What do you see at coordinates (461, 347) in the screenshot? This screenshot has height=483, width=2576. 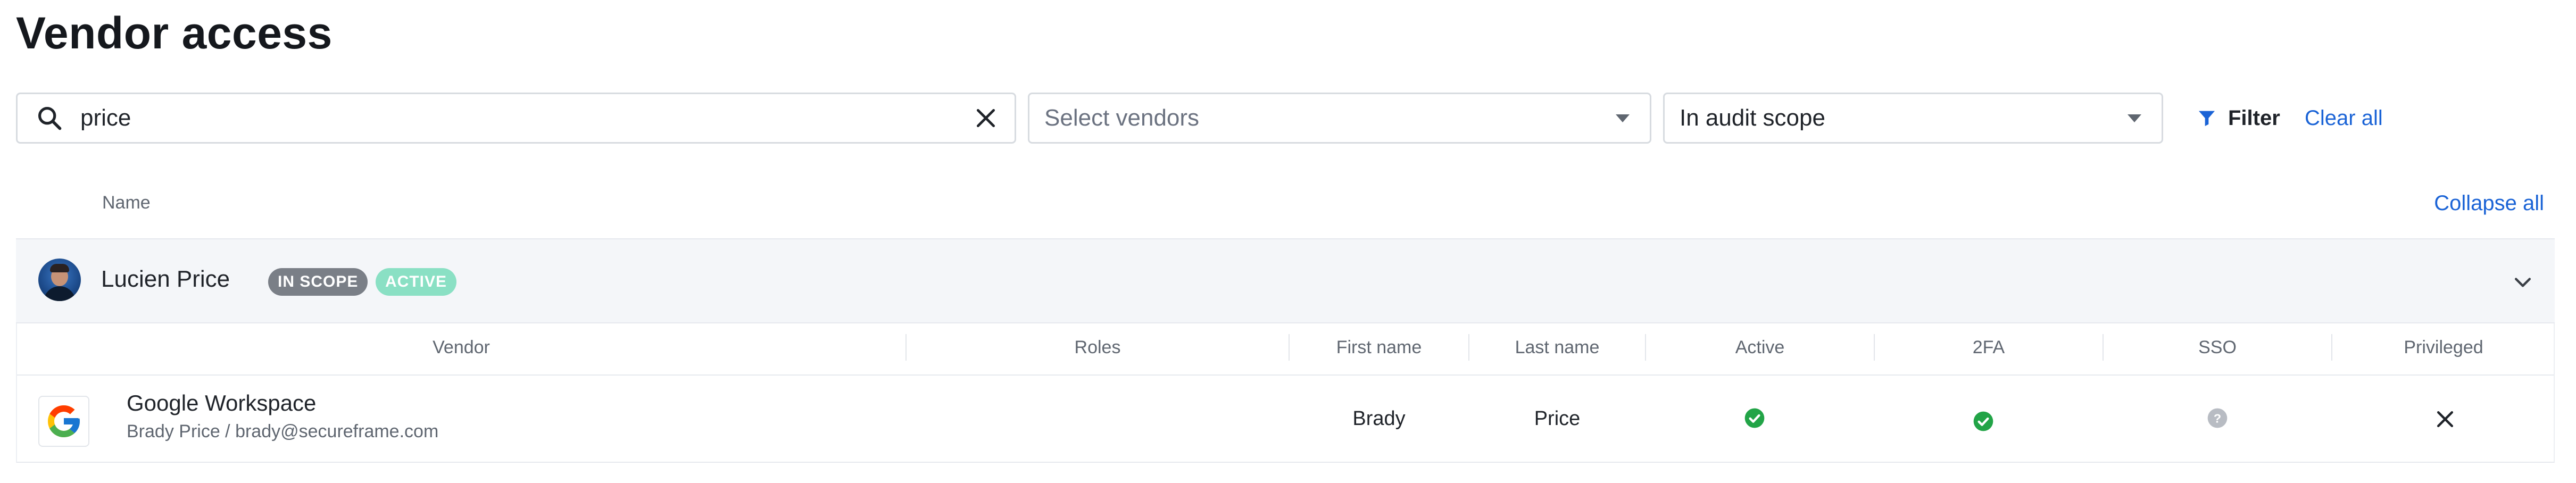 I see `column-header-vendor: Vendor` at bounding box center [461, 347].